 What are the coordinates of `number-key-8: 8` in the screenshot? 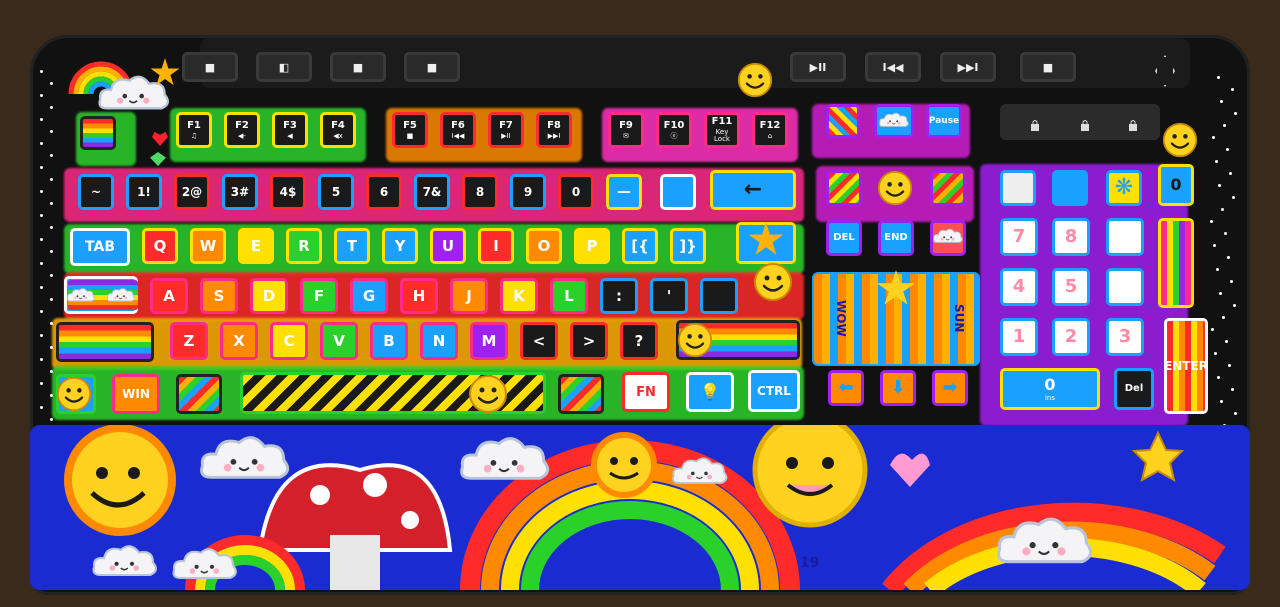 It's located at (480, 192).